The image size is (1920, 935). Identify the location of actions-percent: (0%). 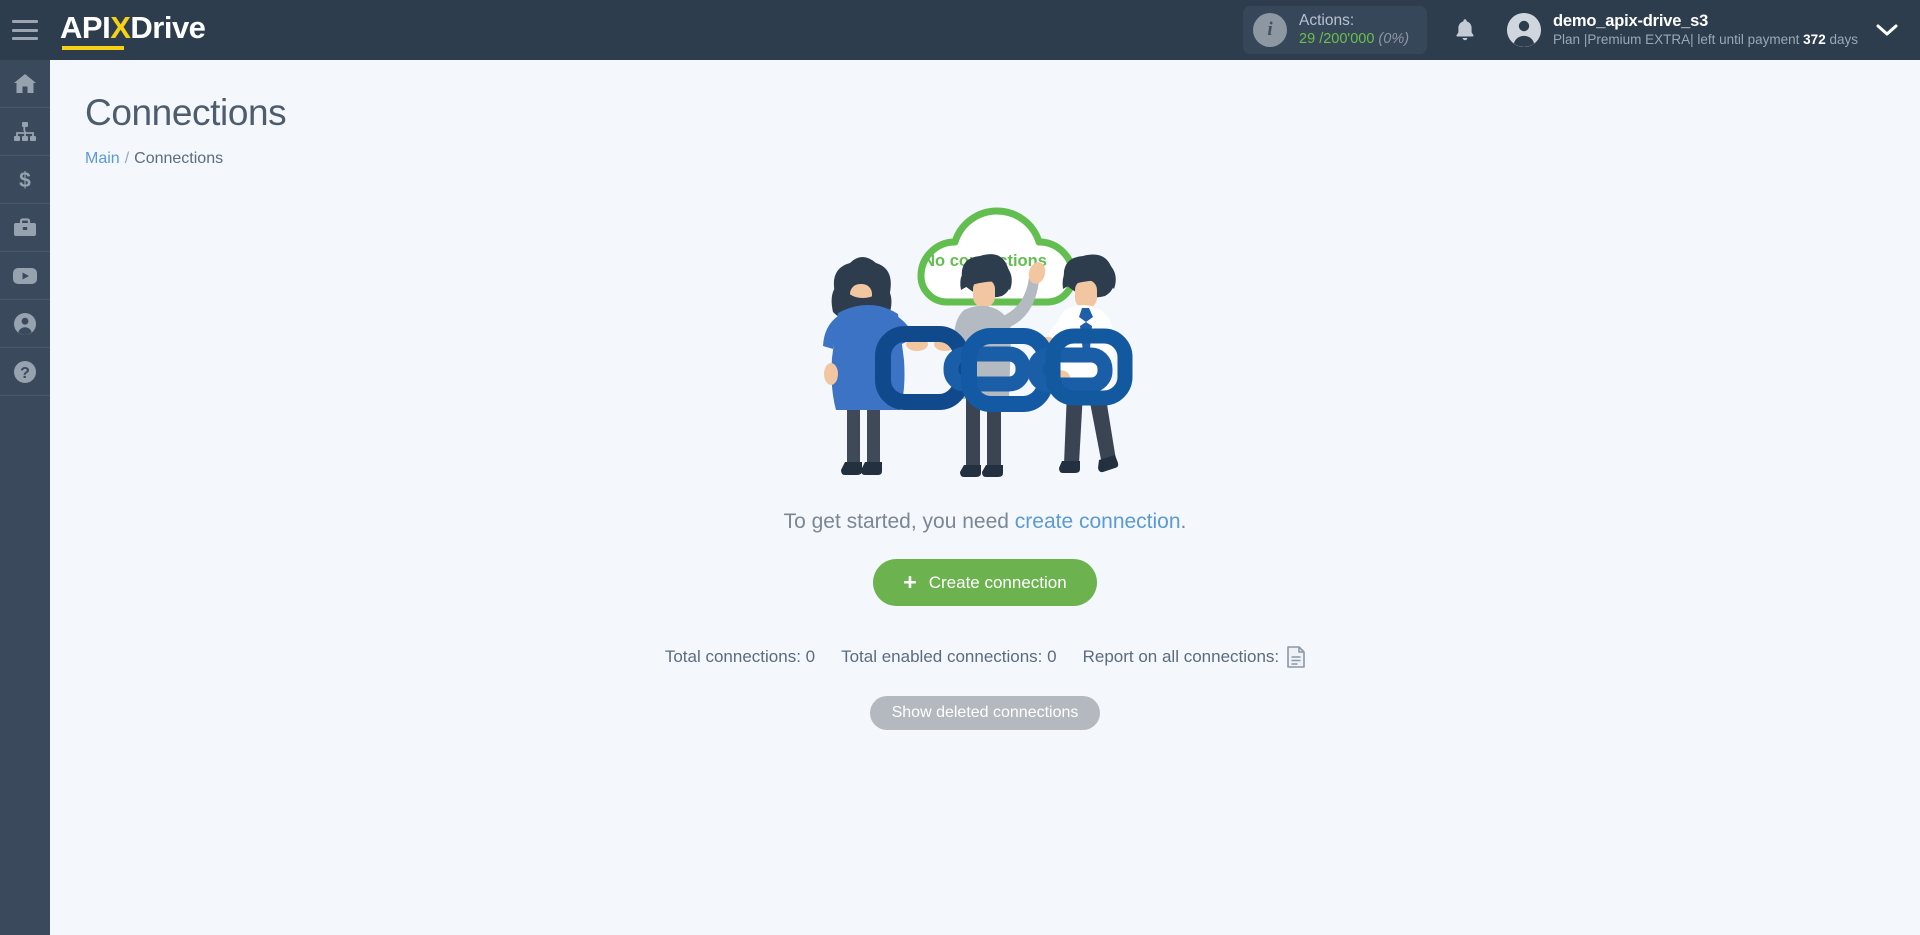
(1394, 38).